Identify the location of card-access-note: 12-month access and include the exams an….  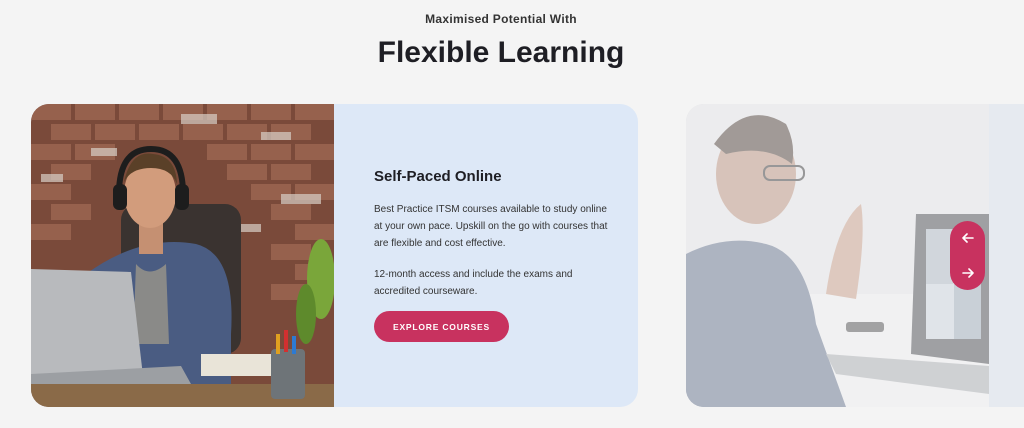
(473, 283).